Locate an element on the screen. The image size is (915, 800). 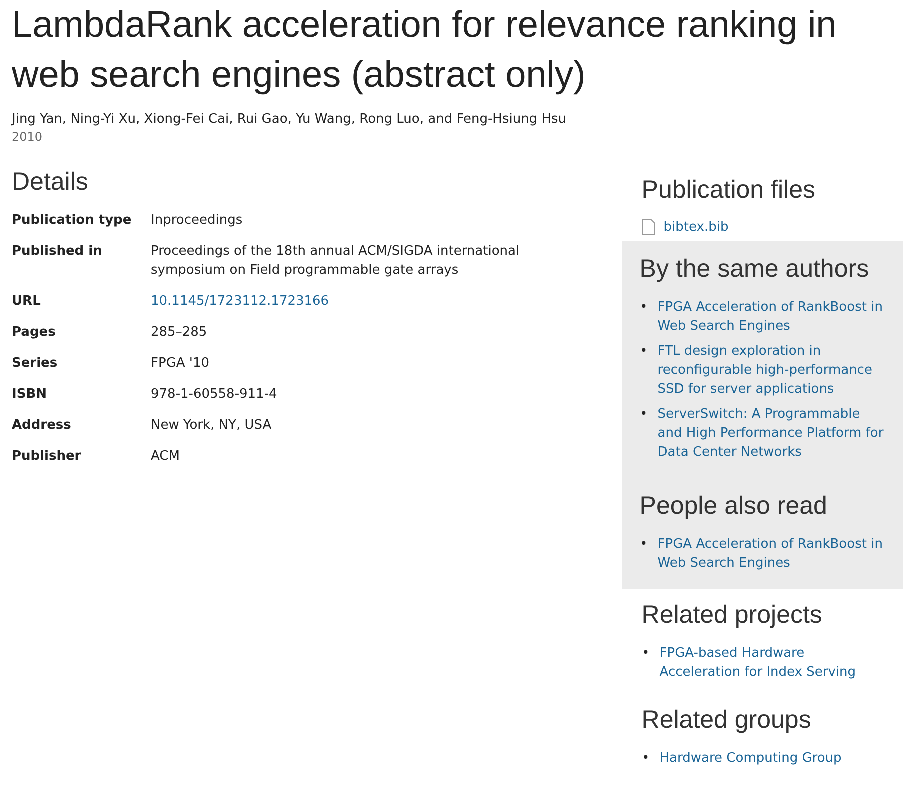
section-heading: Related groups is located at coordinates (727, 720).